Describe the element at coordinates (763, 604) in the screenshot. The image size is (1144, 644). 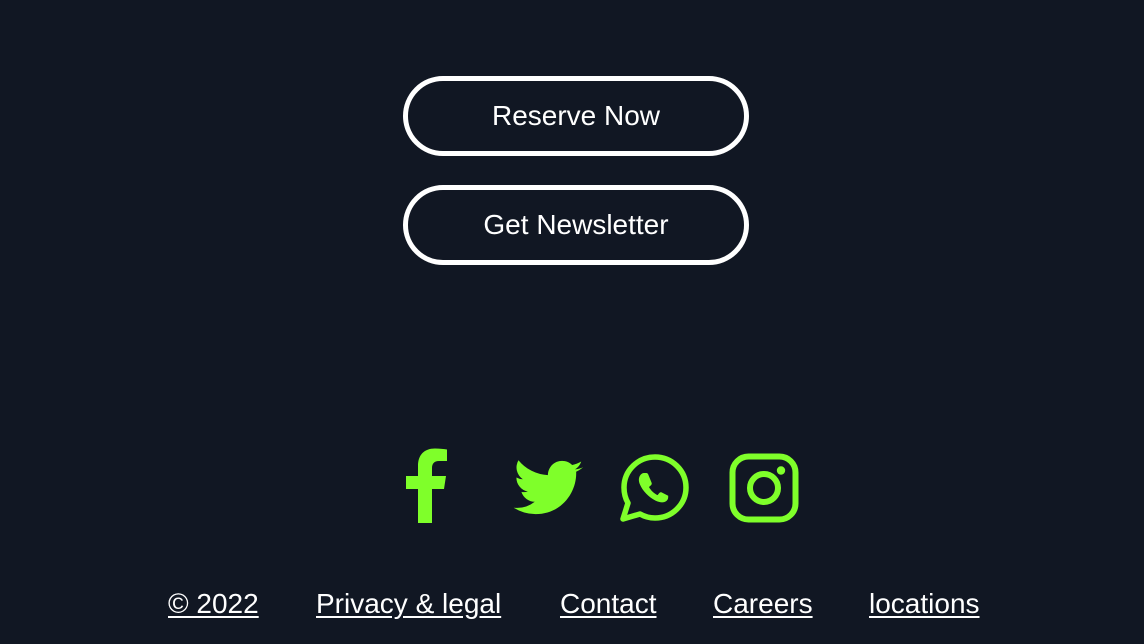
I see `careers-link: Careers` at that location.